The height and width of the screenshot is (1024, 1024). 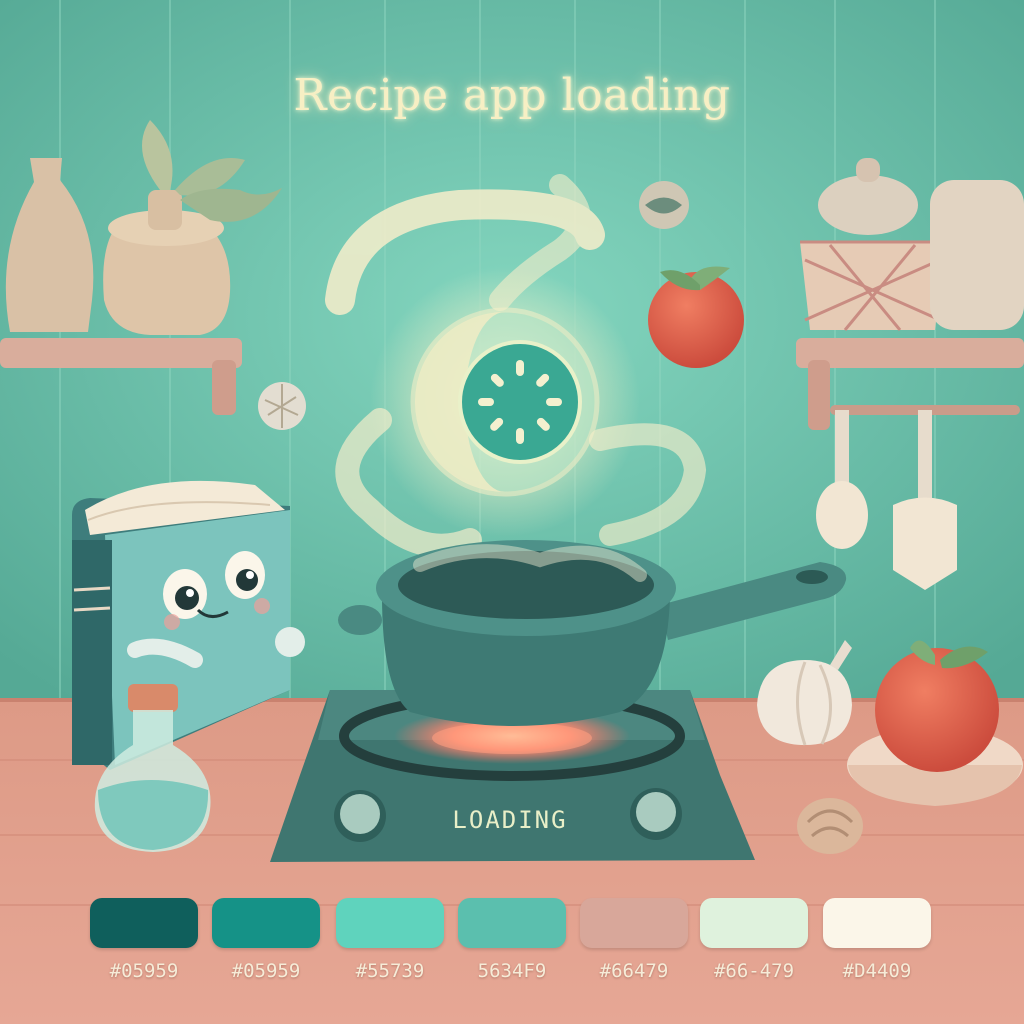 I want to click on swatch-label-6: #66-479, so click(x=754, y=971).